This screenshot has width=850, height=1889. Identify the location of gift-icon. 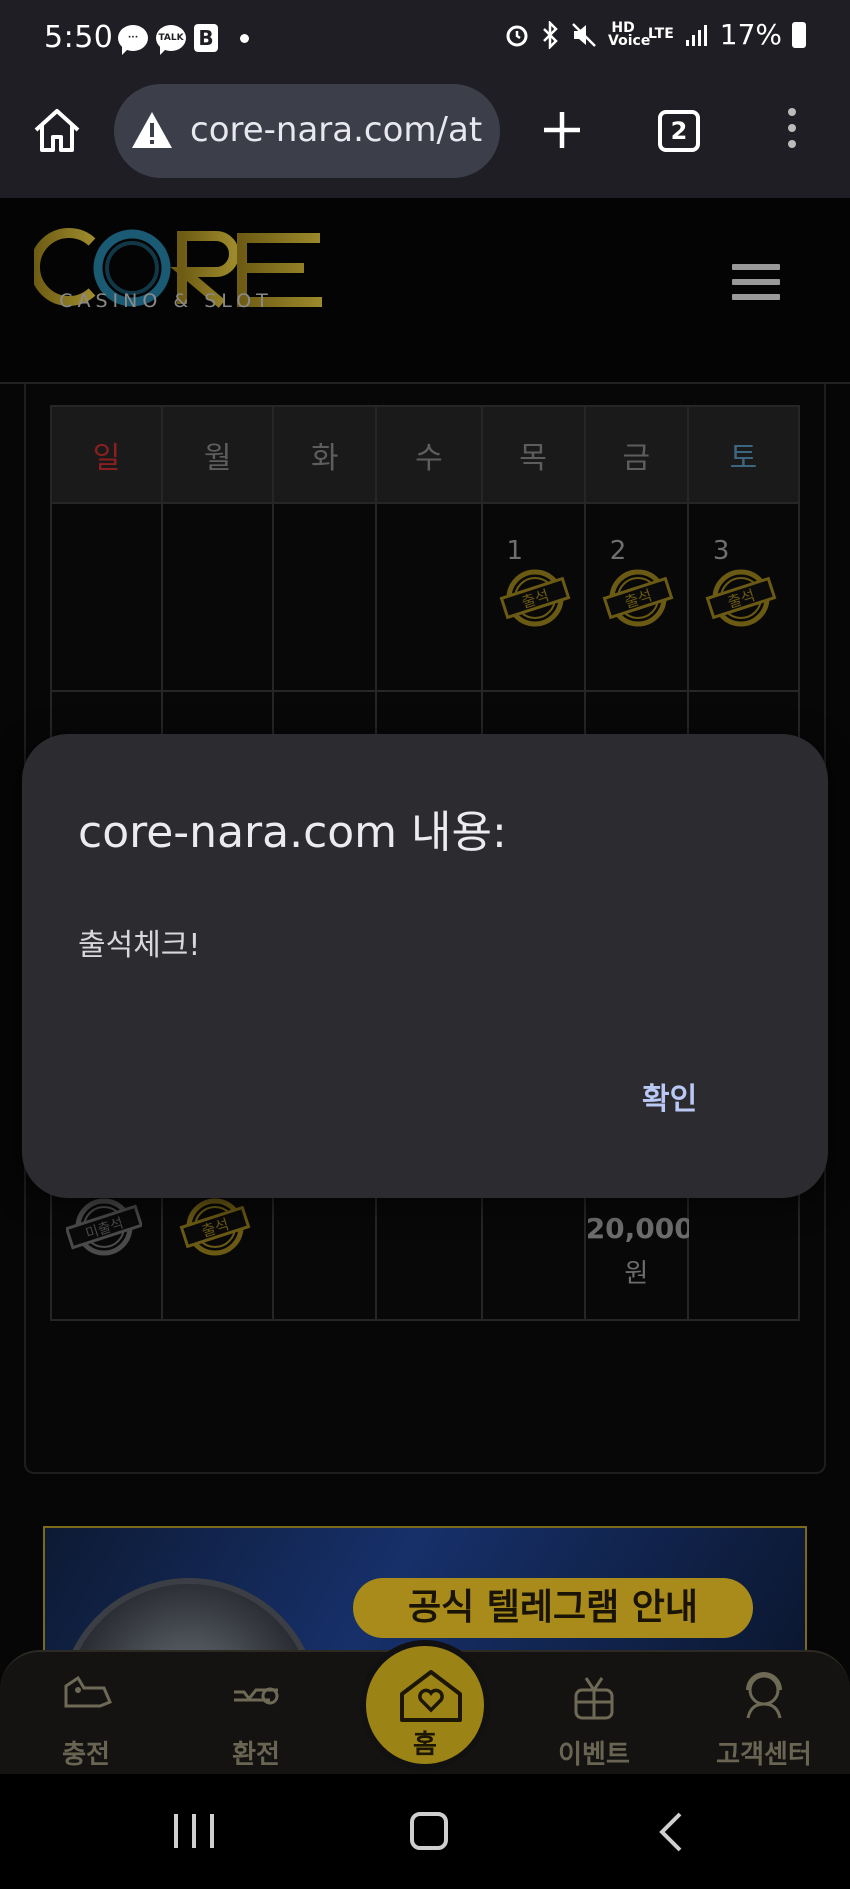
(594, 1698).